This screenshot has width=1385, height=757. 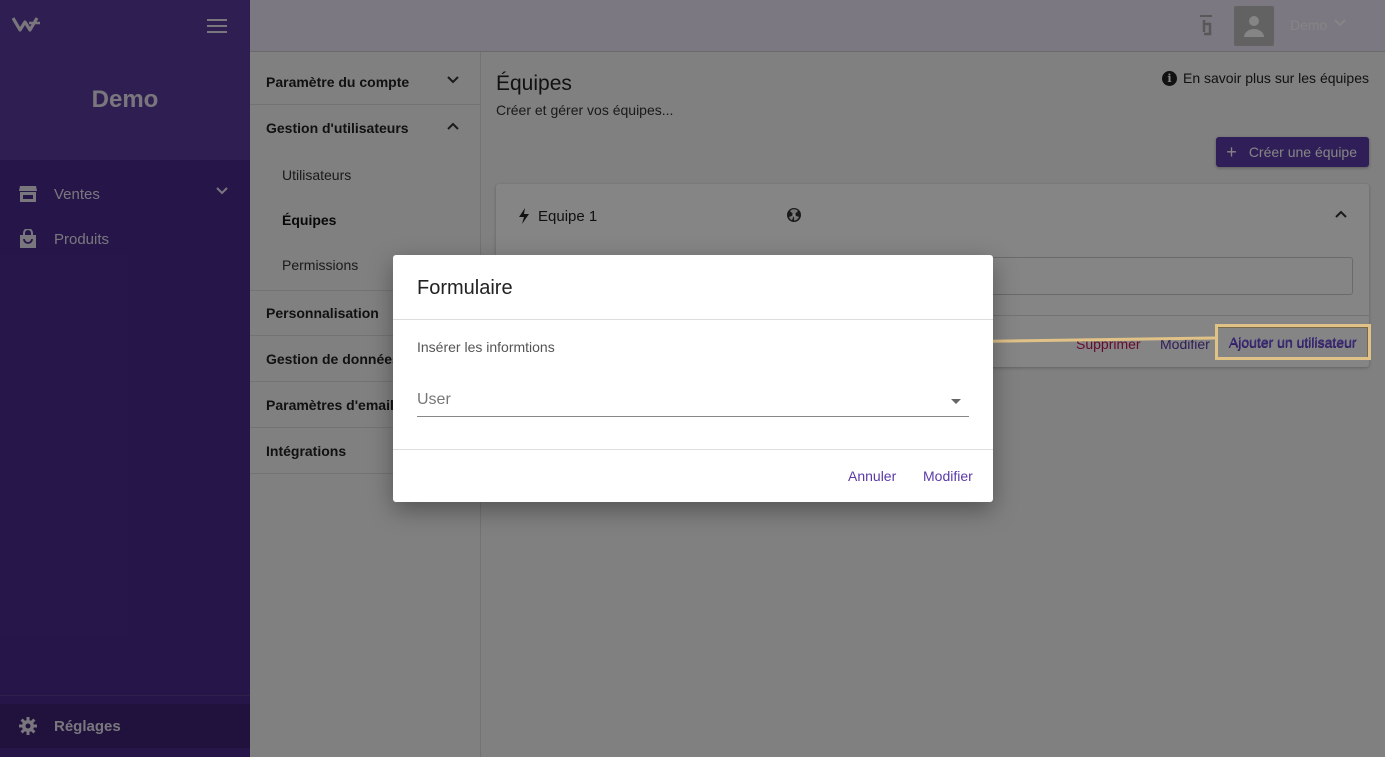 What do you see at coordinates (693, 401) in the screenshot?
I see `user-select: User` at bounding box center [693, 401].